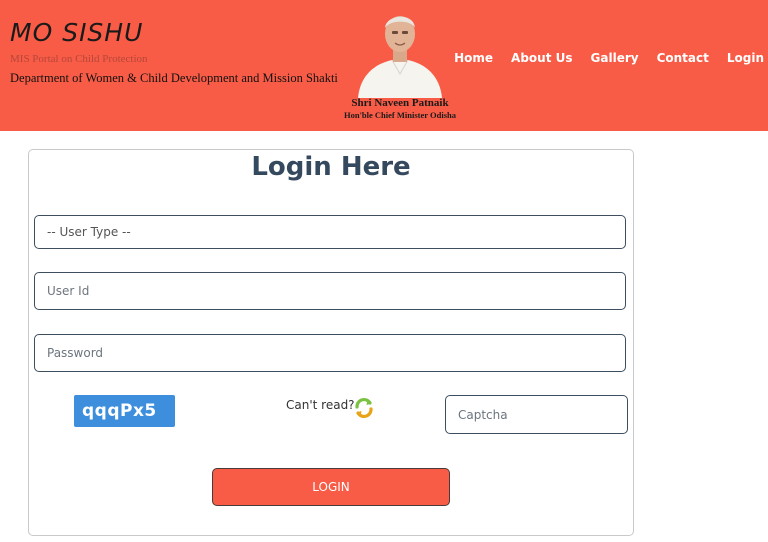 The width and height of the screenshot is (768, 542). What do you see at coordinates (741, 58) in the screenshot?
I see `nav-login: Login` at bounding box center [741, 58].